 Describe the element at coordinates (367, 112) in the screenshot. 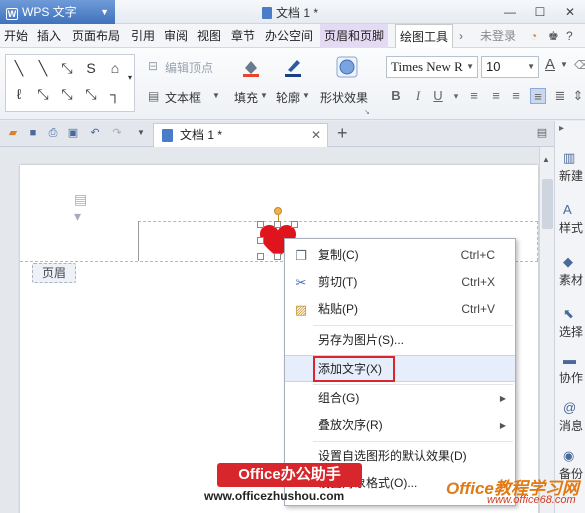

I see `dialog-launcher-icon: ↘` at that location.